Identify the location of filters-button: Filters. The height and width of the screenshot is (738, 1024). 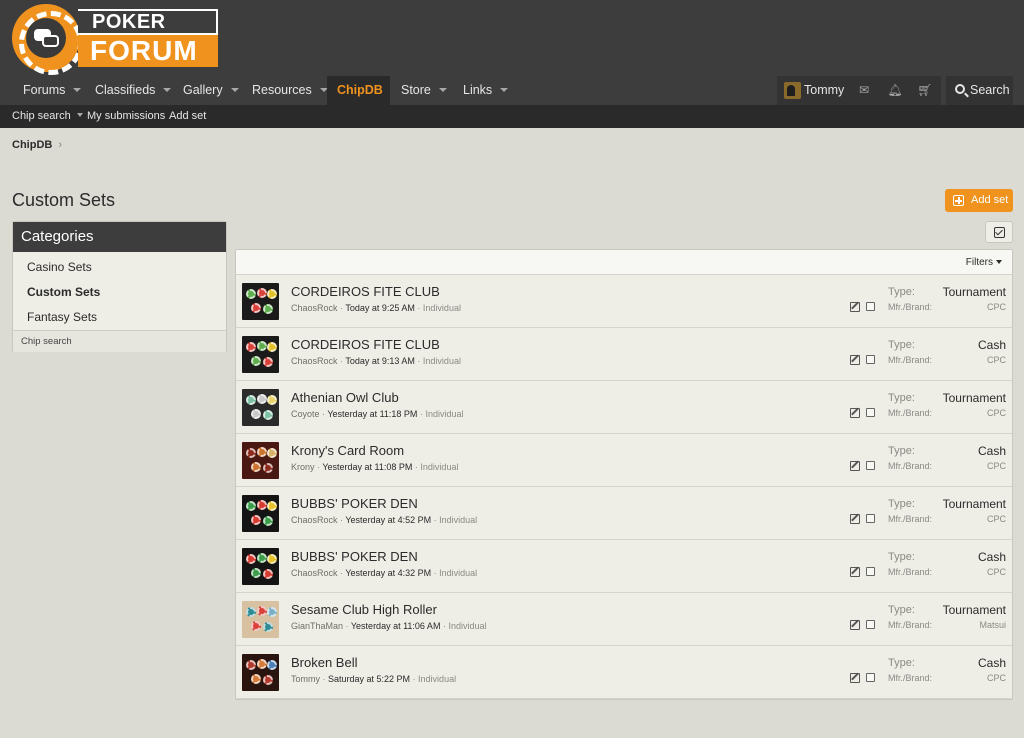
(984, 262).